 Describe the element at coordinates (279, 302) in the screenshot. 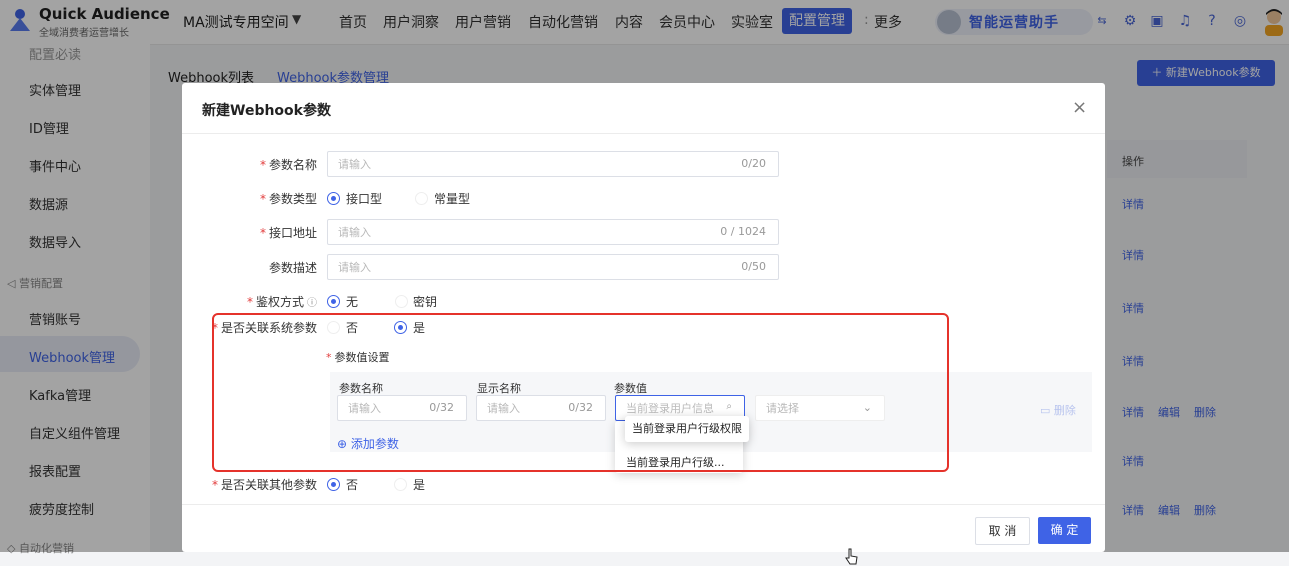

I see `auth-label-text: 鉴权方式` at that location.